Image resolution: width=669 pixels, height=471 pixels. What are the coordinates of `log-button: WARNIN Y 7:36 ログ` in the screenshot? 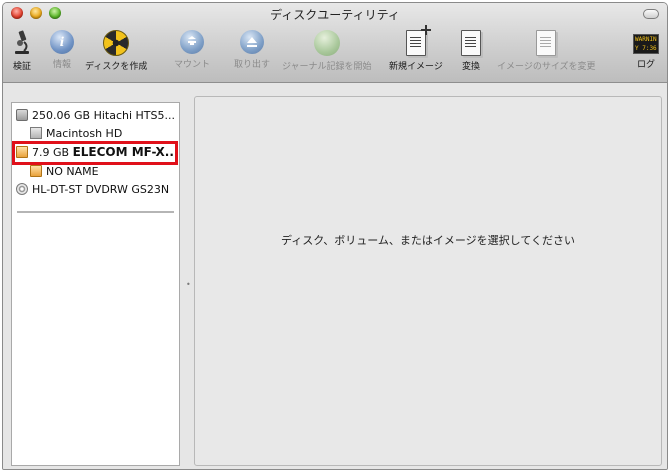 It's located at (646, 50).